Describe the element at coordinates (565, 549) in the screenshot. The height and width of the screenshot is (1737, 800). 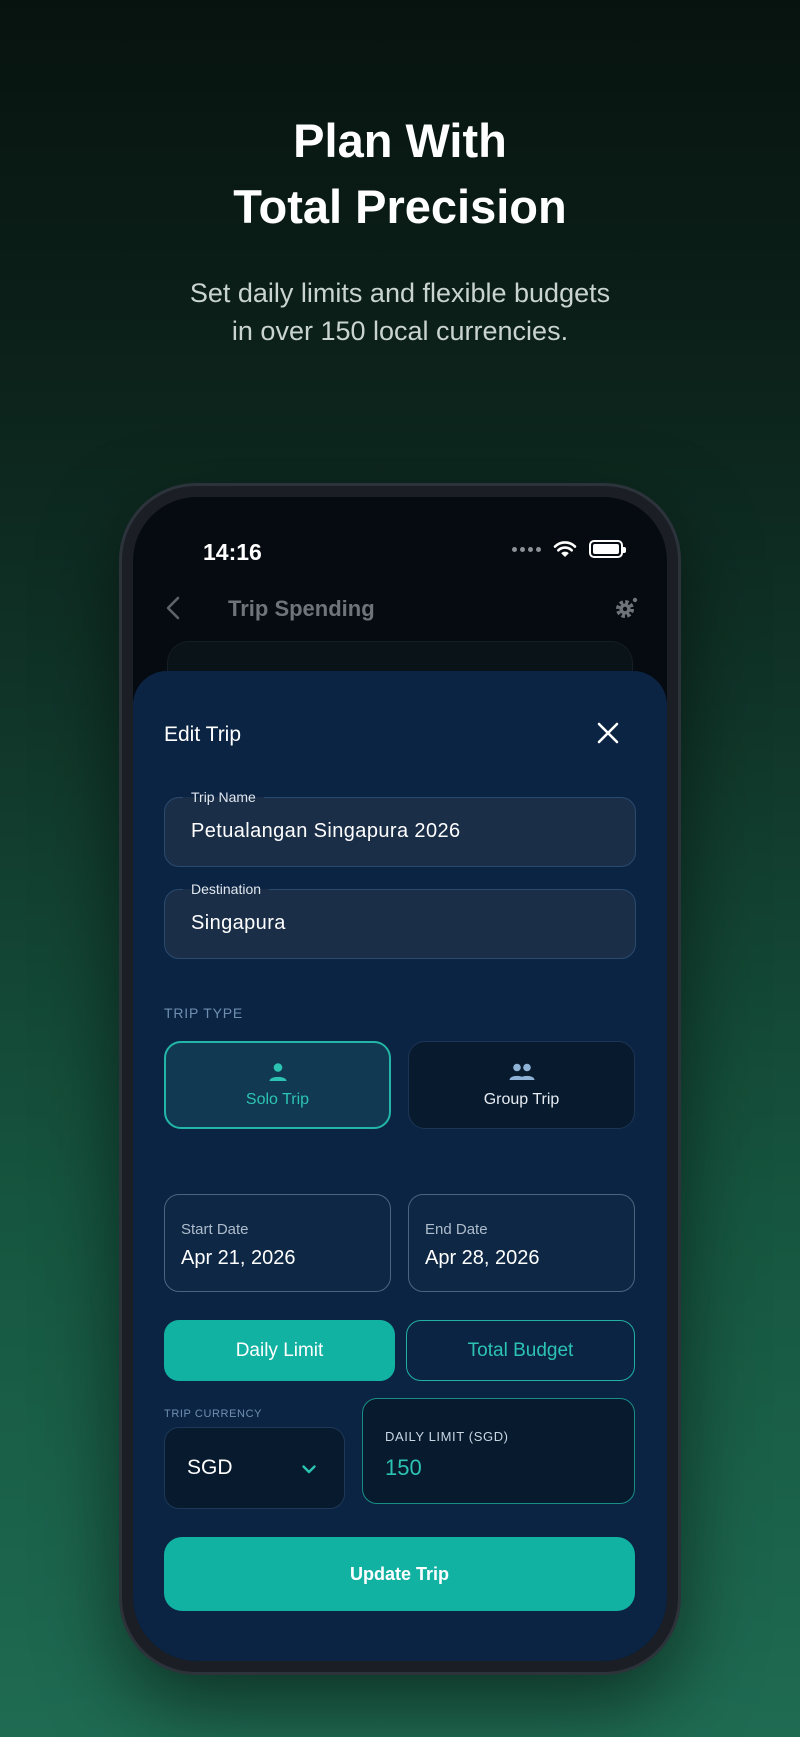
I see `wifi-icon` at that location.